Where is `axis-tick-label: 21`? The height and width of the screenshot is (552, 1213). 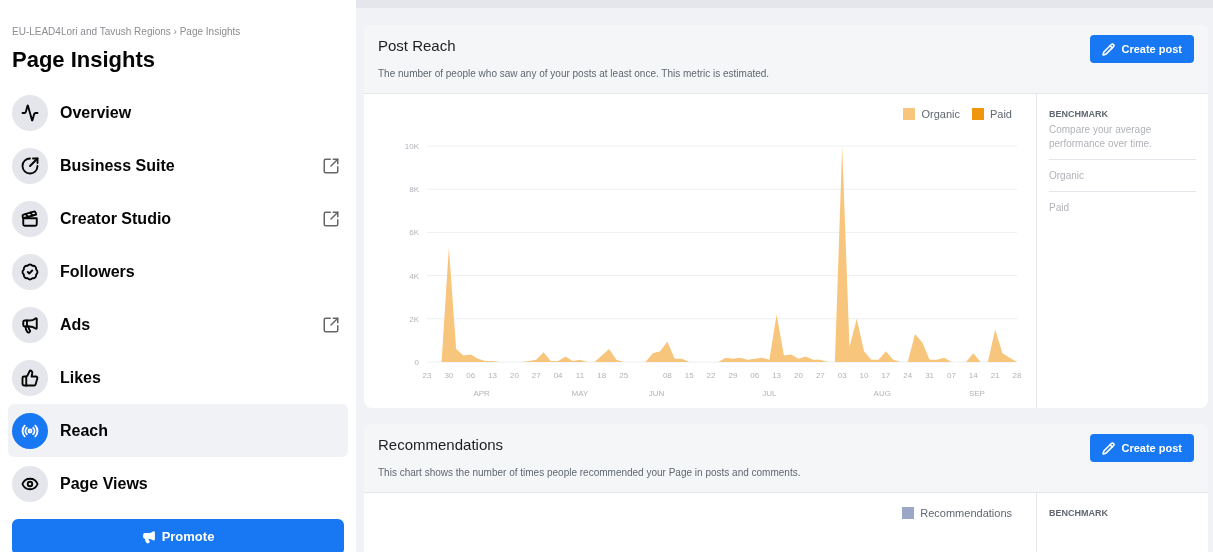 axis-tick-label: 21 is located at coordinates (995, 375).